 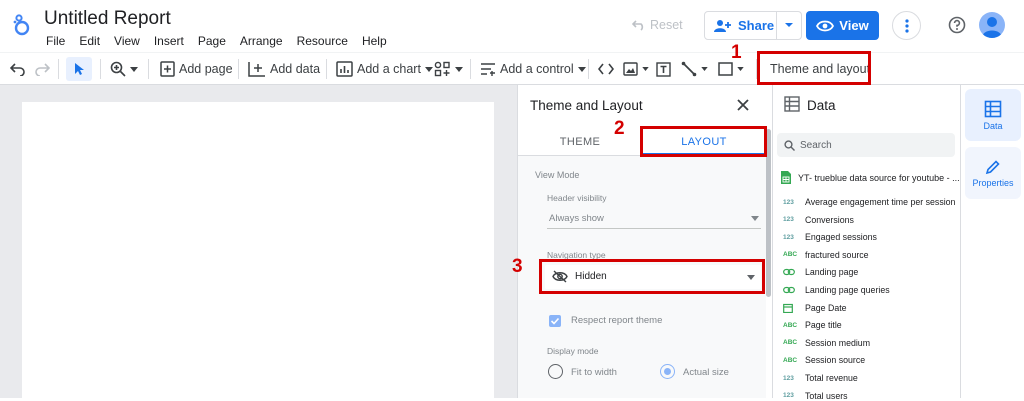 What do you see at coordinates (869, 202) in the screenshot?
I see `field-item: 123 Average engagement time per session` at bounding box center [869, 202].